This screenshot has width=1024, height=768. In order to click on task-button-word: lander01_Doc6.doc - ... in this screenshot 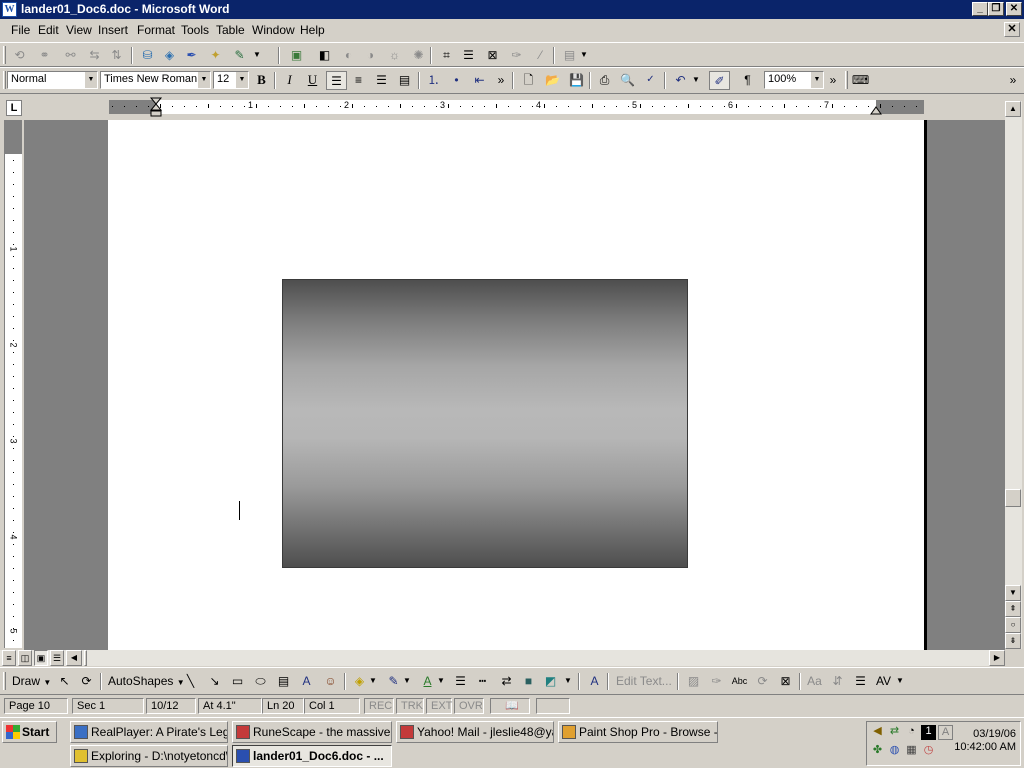, I will do `click(312, 756)`.